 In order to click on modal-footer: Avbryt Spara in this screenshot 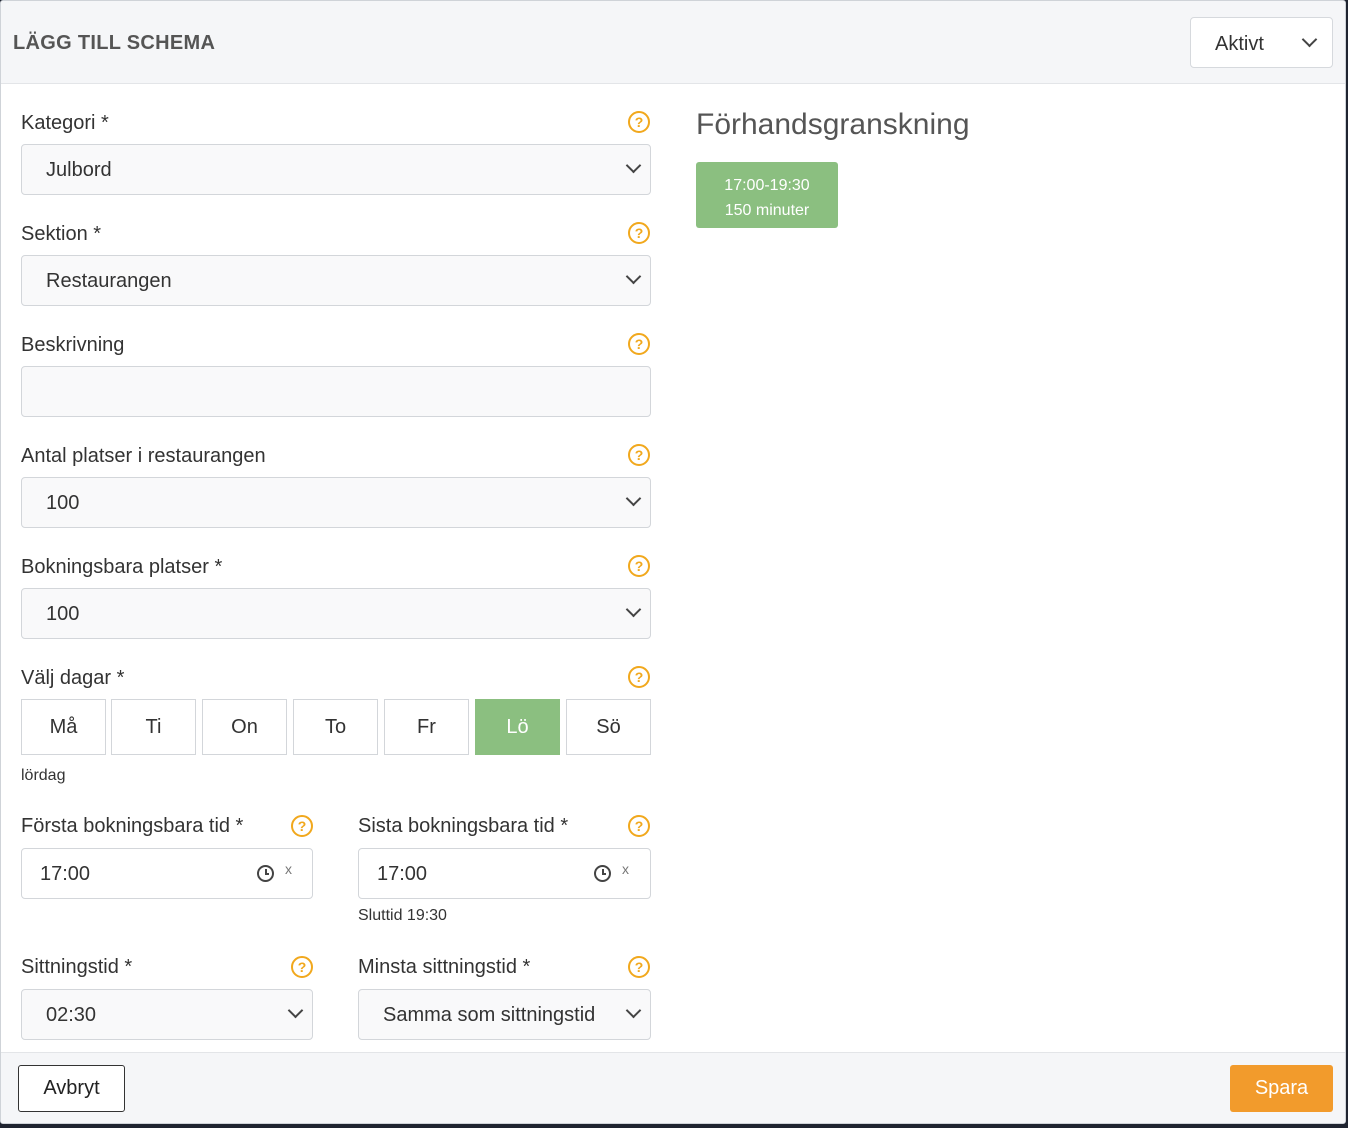, I will do `click(673, 1087)`.